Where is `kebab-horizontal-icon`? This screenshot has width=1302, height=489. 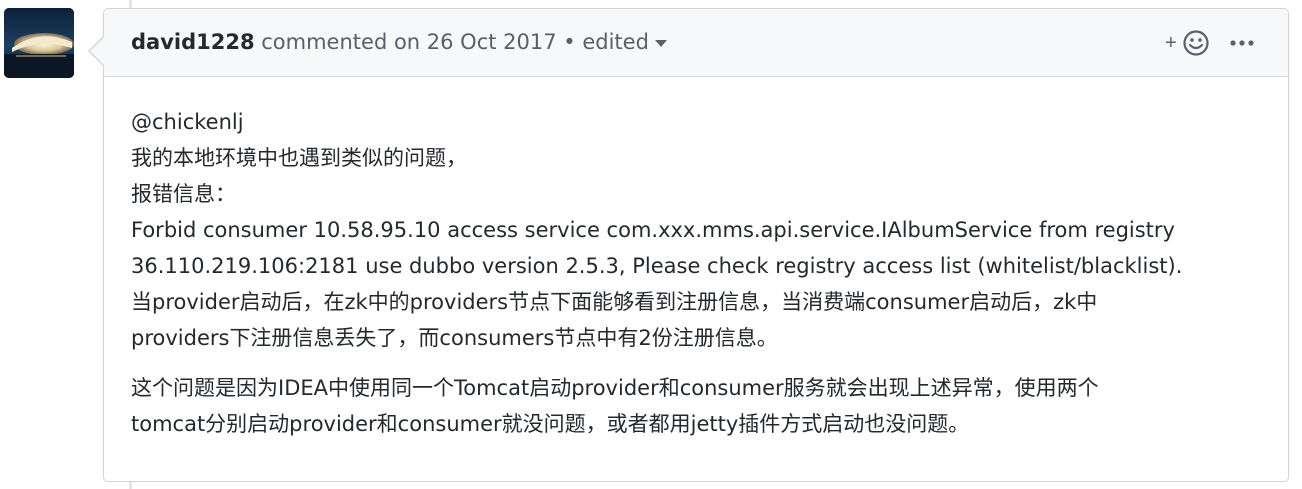
kebab-horizontal-icon is located at coordinates (1242, 43).